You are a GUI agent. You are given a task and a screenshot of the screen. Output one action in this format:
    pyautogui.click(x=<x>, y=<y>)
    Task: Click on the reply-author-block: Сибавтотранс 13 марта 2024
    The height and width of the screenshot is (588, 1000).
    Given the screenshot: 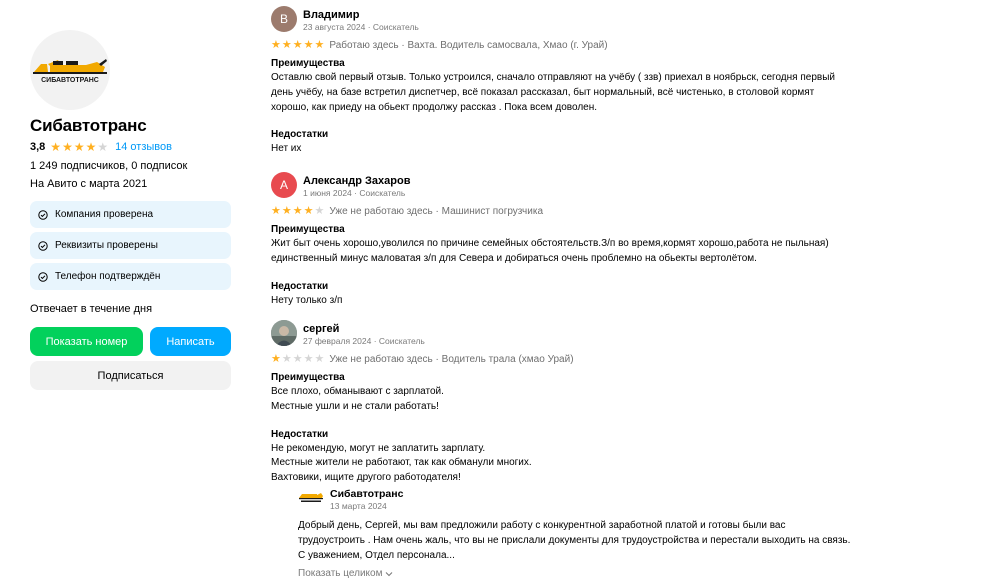 What is the action you would take?
    pyautogui.click(x=366, y=500)
    